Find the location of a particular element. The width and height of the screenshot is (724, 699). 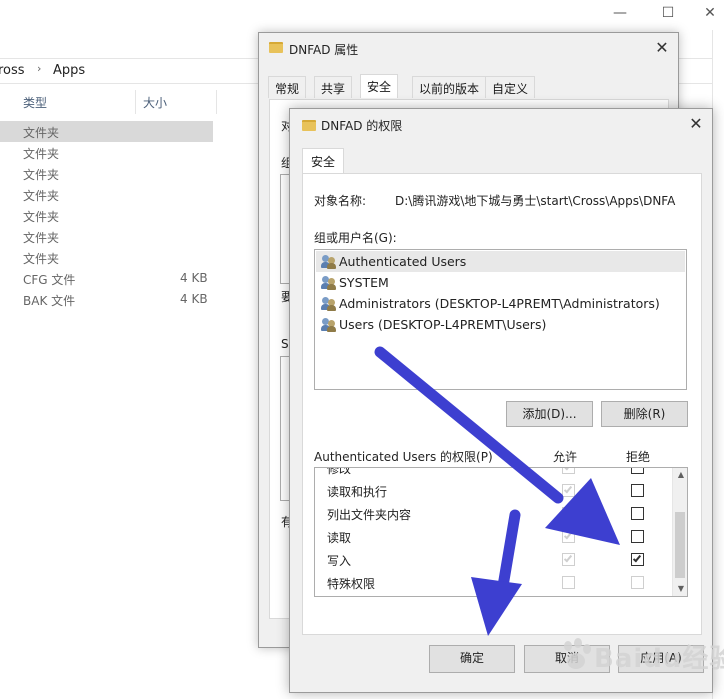

remove-button: 删除(R) is located at coordinates (644, 414).